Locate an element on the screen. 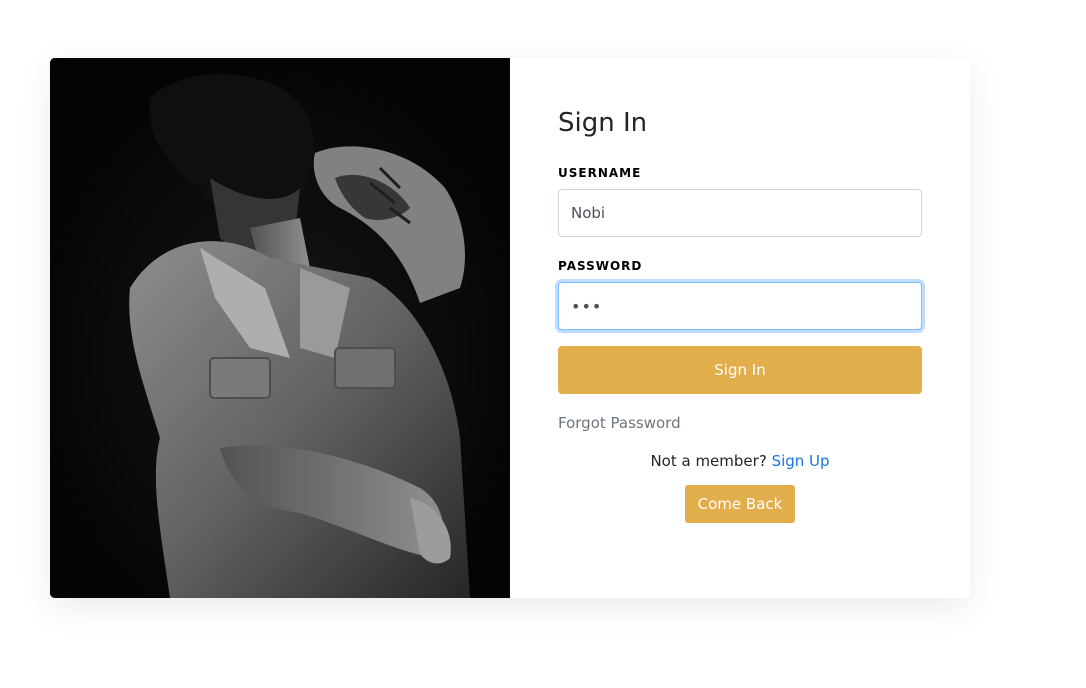 Image resolution: width=1086 pixels, height=688 pixels. forgot-password-link: Forgot Password is located at coordinates (740, 423).